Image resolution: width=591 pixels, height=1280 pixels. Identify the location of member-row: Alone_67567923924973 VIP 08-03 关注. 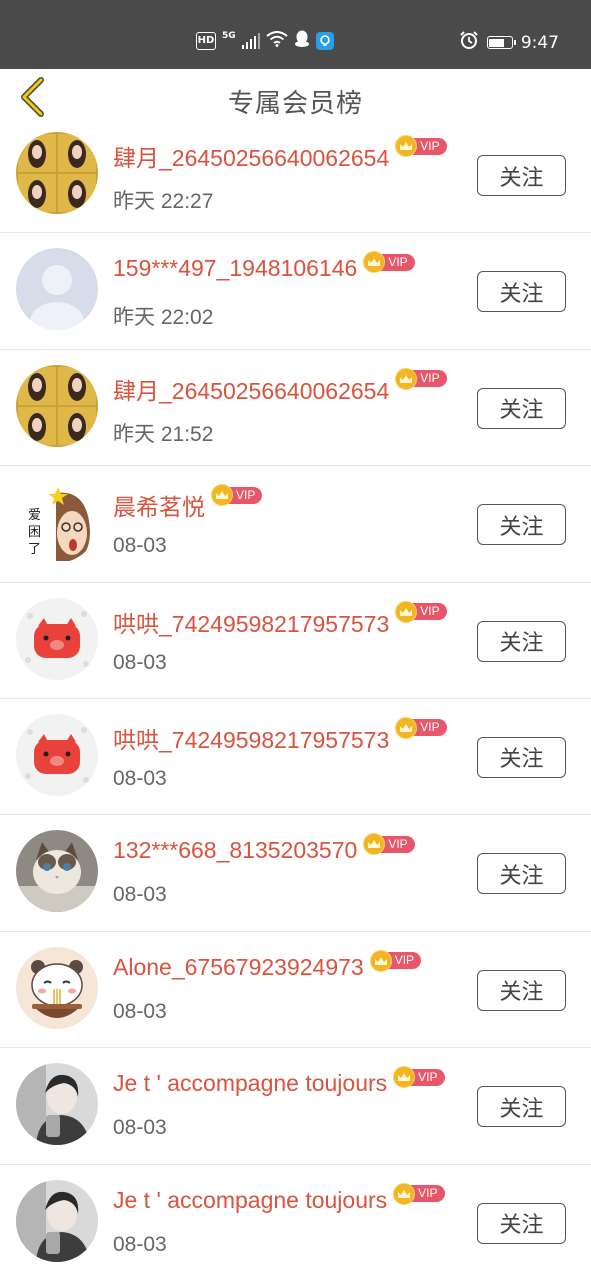
(295, 990).